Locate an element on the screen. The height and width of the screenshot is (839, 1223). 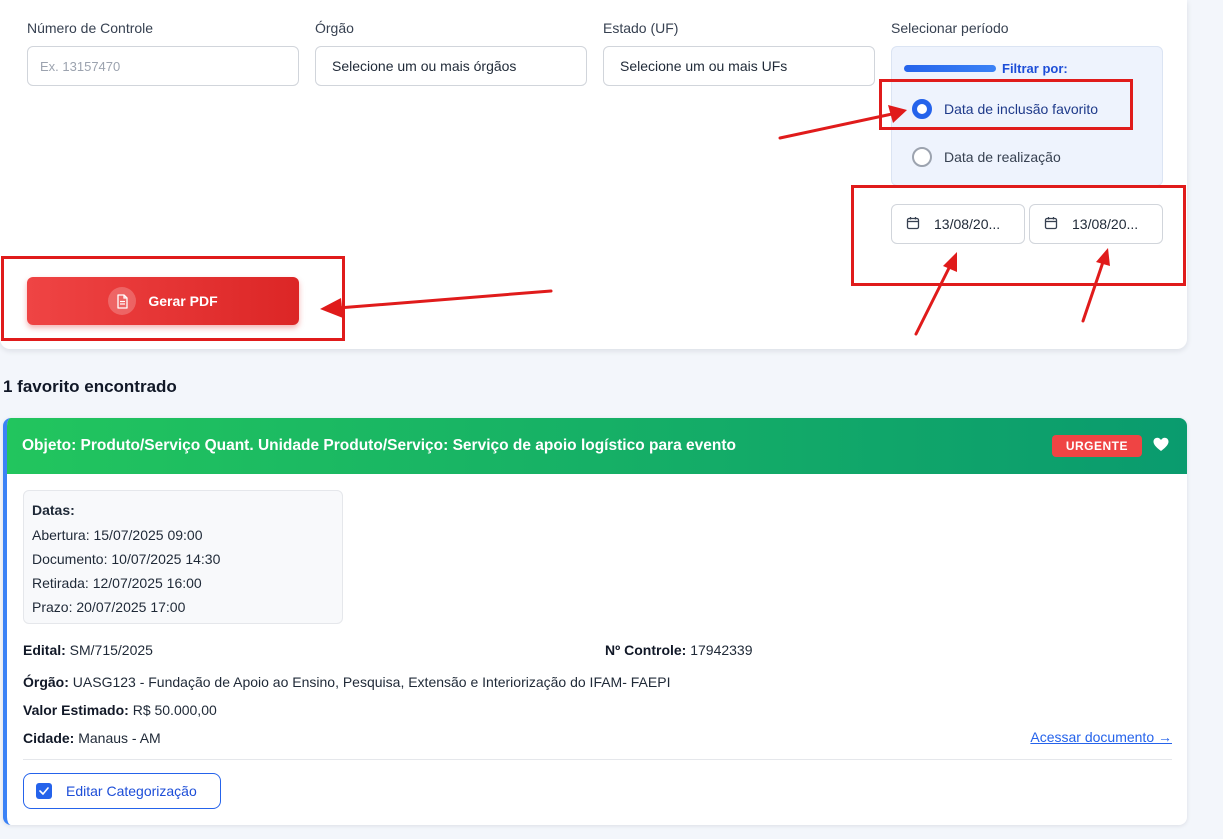
radio-realization-date: Data de realização is located at coordinates (986, 157).